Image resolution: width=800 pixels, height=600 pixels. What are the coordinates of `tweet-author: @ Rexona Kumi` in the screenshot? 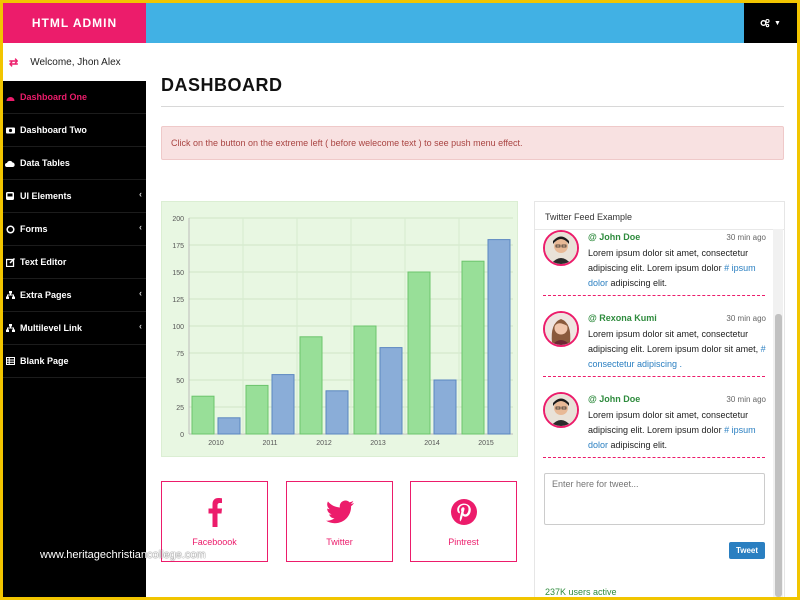 It's located at (622, 318).